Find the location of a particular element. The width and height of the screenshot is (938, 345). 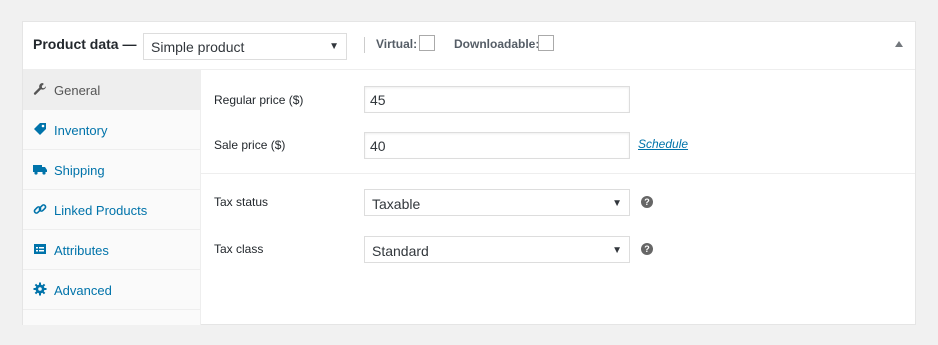

downloadable-checkbox is located at coordinates (546, 43).